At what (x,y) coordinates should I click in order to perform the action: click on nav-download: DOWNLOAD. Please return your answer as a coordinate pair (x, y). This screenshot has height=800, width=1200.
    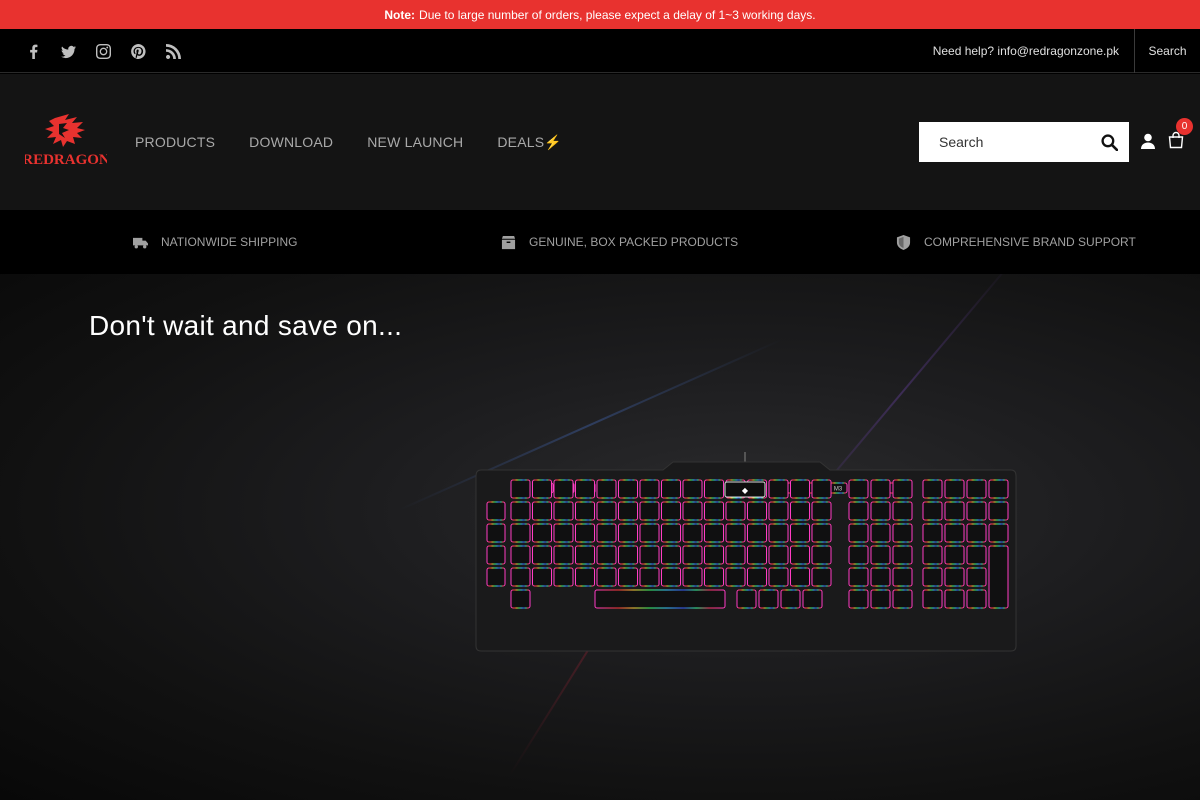
    Looking at the image, I should click on (291, 142).